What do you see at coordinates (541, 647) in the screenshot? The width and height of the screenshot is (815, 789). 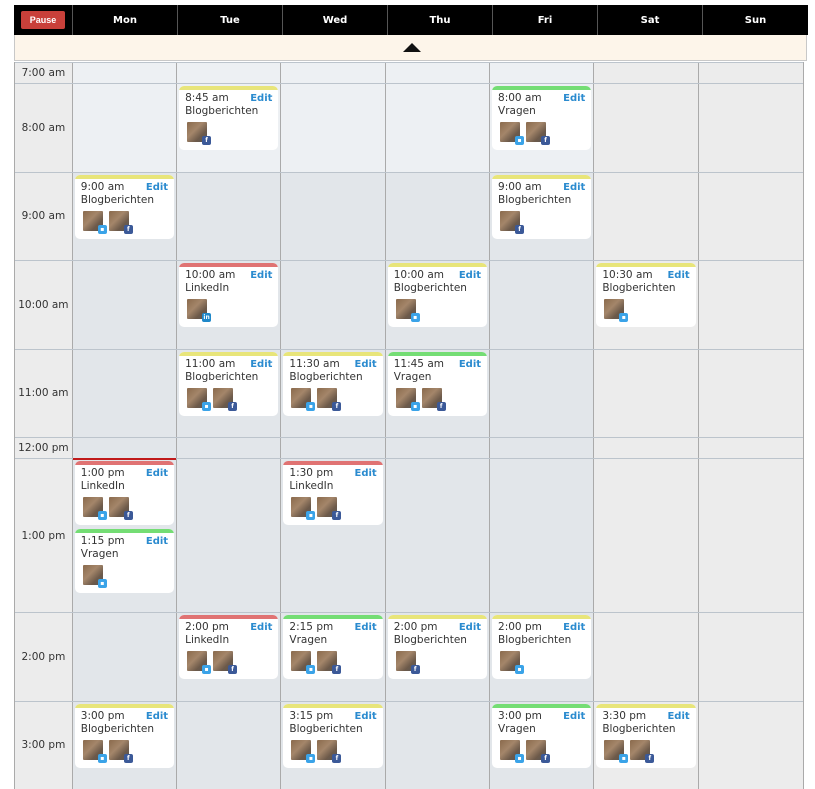 I see `scheduled-post-card: 2:00 pmEditBlogberichten▪` at bounding box center [541, 647].